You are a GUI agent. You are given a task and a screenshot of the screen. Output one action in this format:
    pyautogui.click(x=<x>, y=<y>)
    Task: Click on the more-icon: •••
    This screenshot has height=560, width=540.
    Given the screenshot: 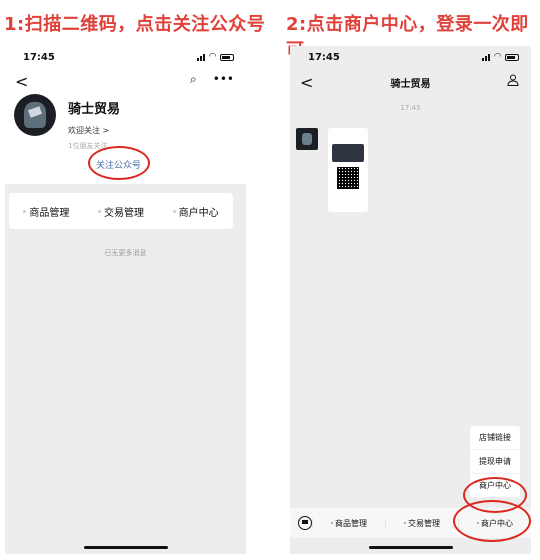 What is the action you would take?
    pyautogui.click(x=223, y=79)
    